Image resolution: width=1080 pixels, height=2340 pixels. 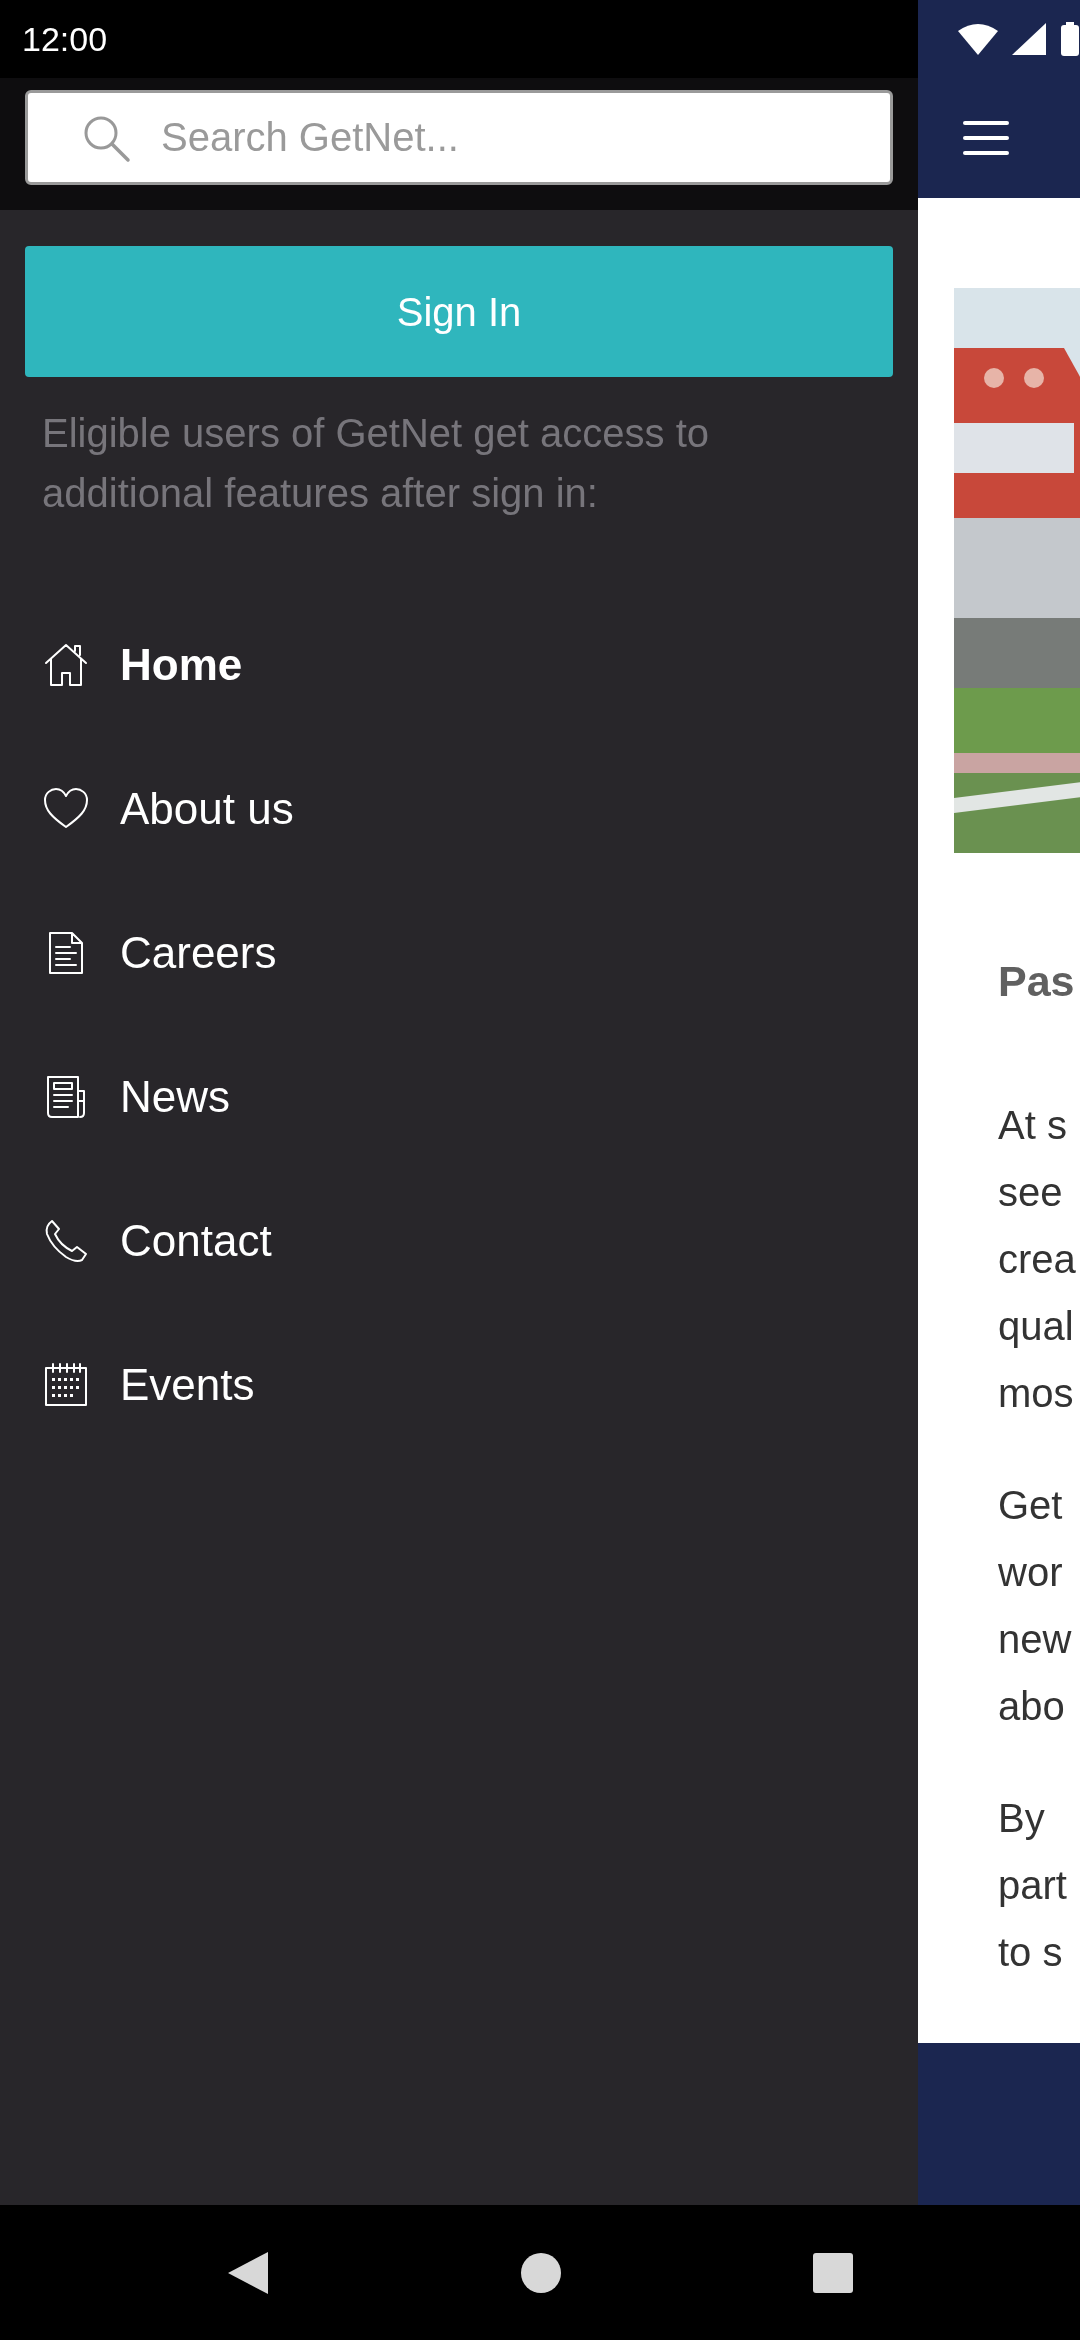 What do you see at coordinates (66, 665) in the screenshot?
I see `house-icon` at bounding box center [66, 665].